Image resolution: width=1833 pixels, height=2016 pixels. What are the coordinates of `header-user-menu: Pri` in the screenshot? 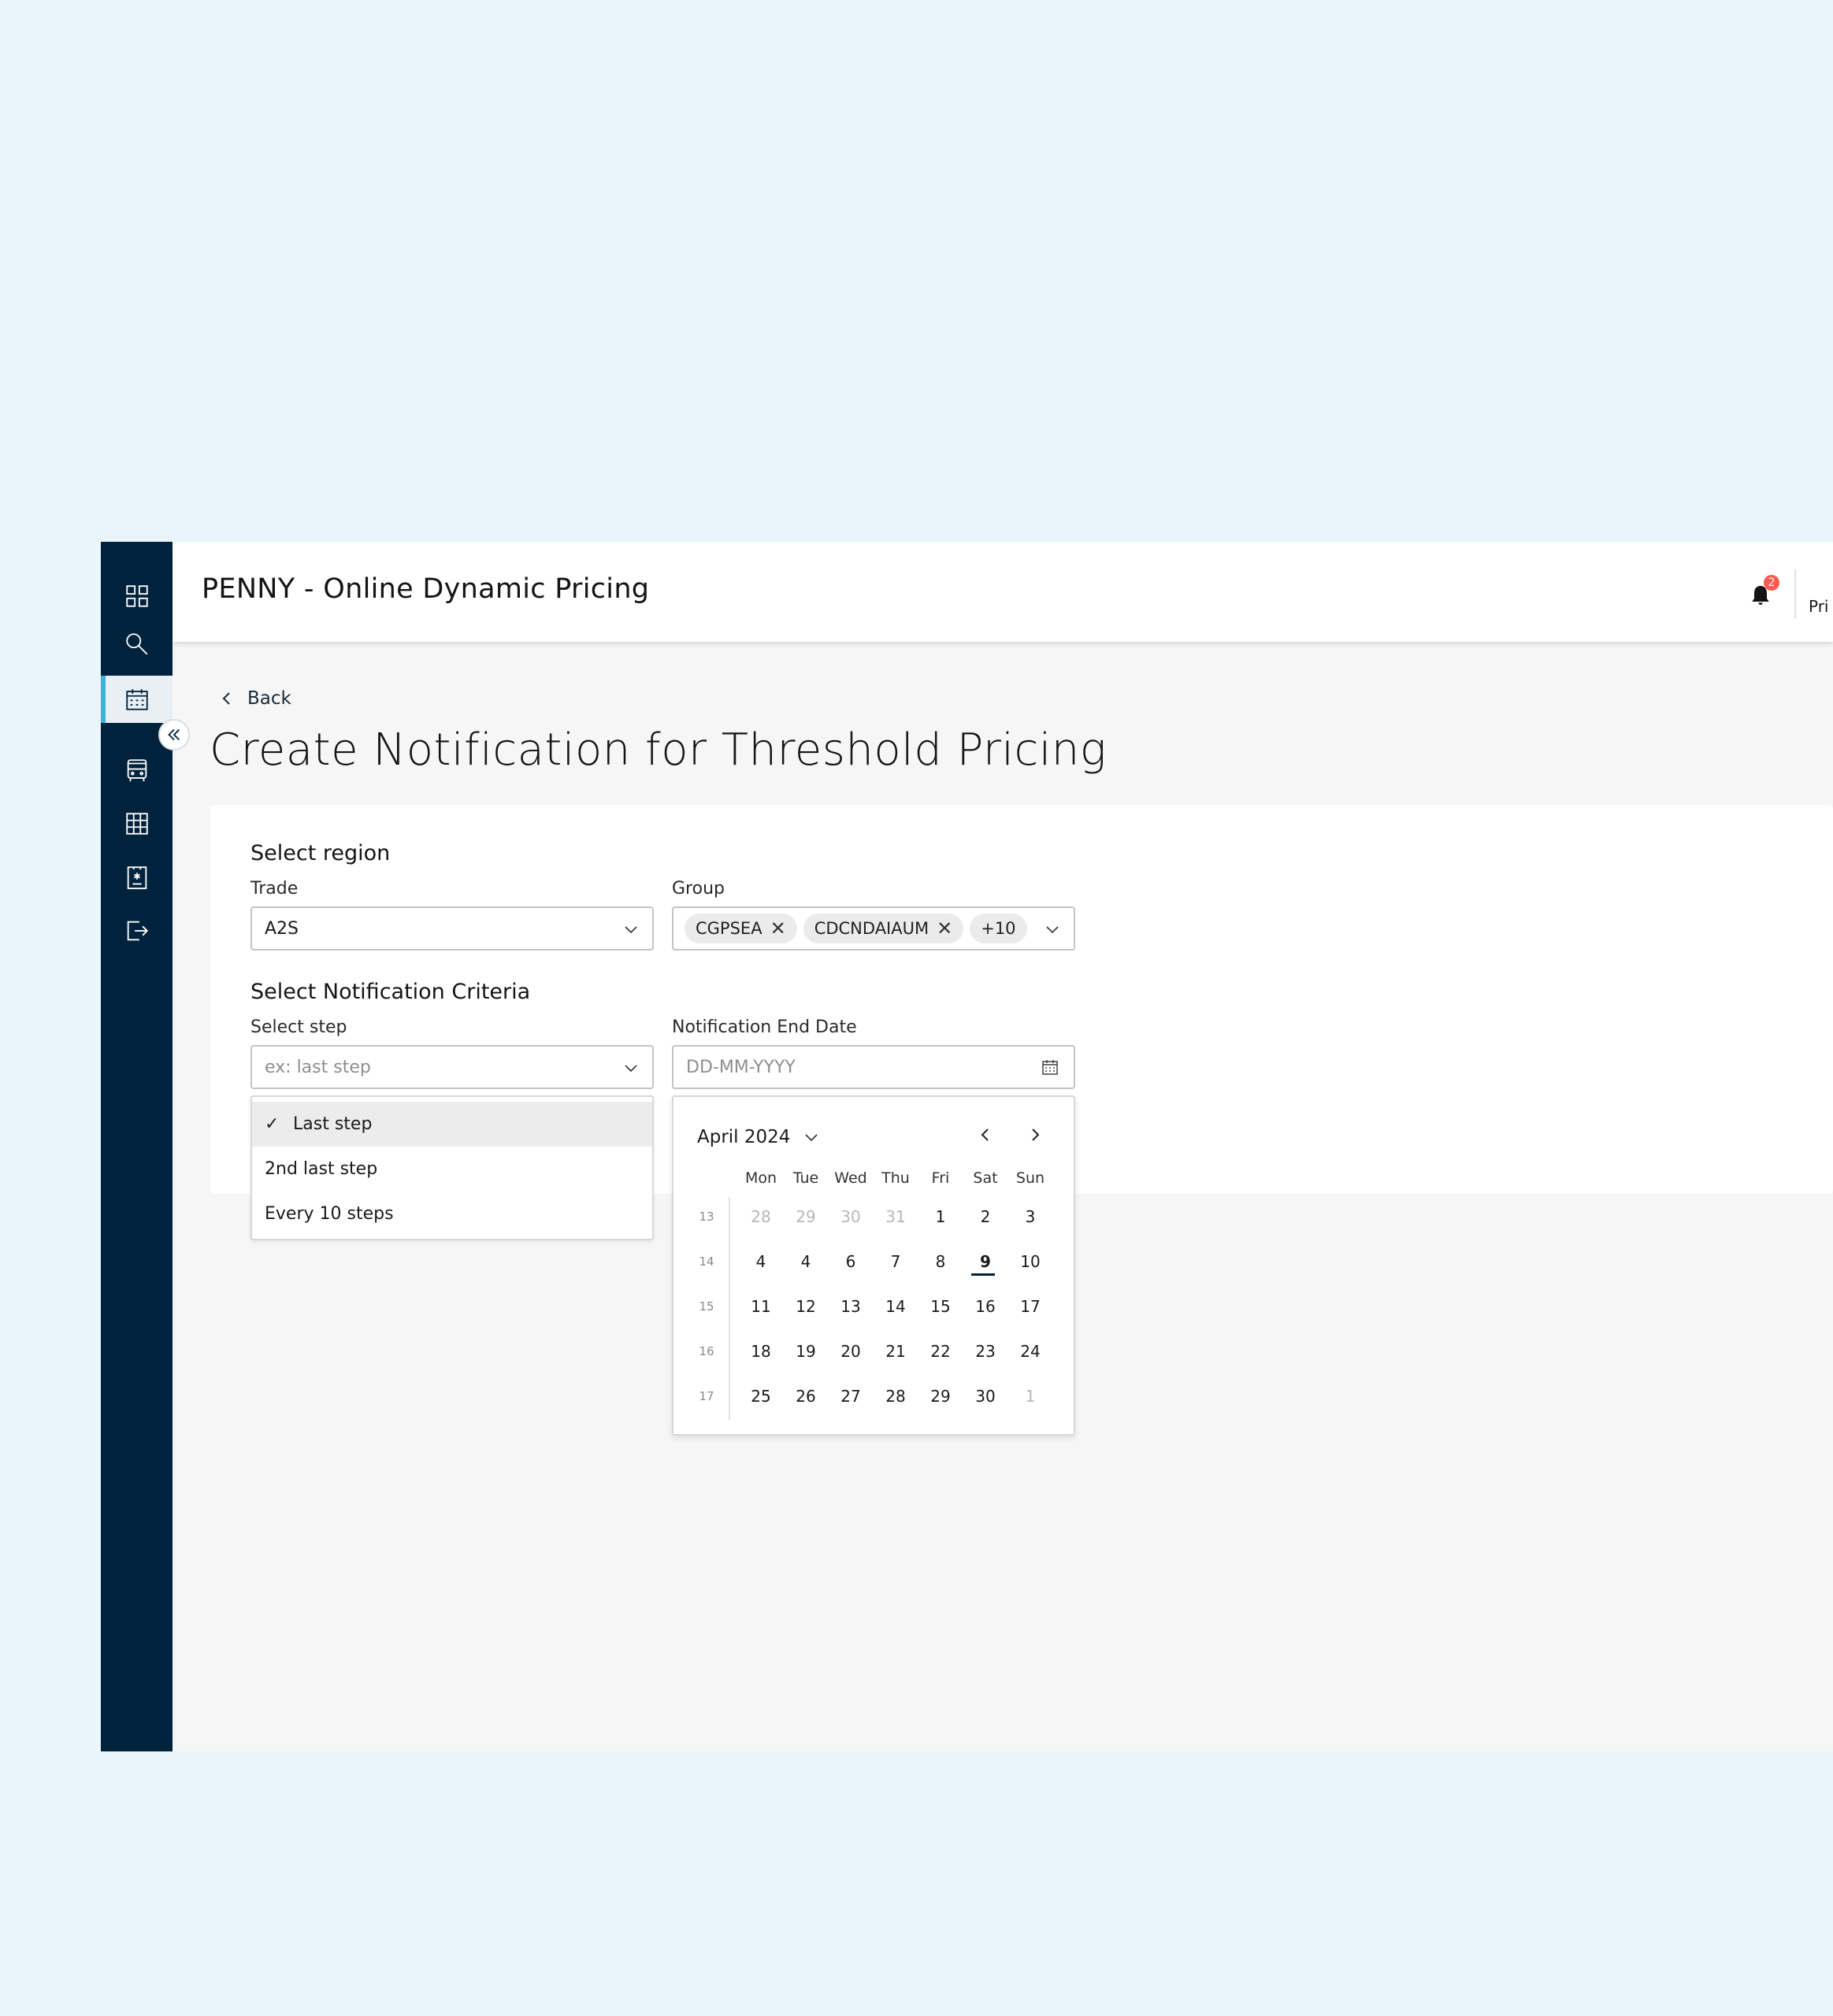 It's located at (1819, 606).